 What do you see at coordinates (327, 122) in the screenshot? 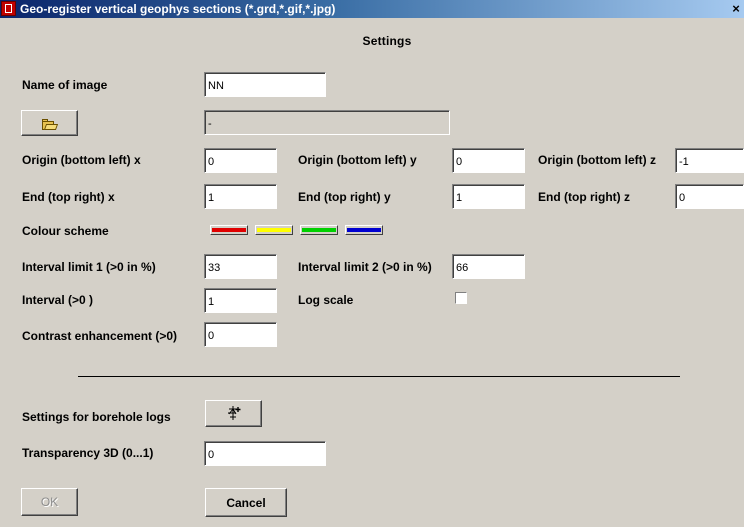
I see `file-path-field` at bounding box center [327, 122].